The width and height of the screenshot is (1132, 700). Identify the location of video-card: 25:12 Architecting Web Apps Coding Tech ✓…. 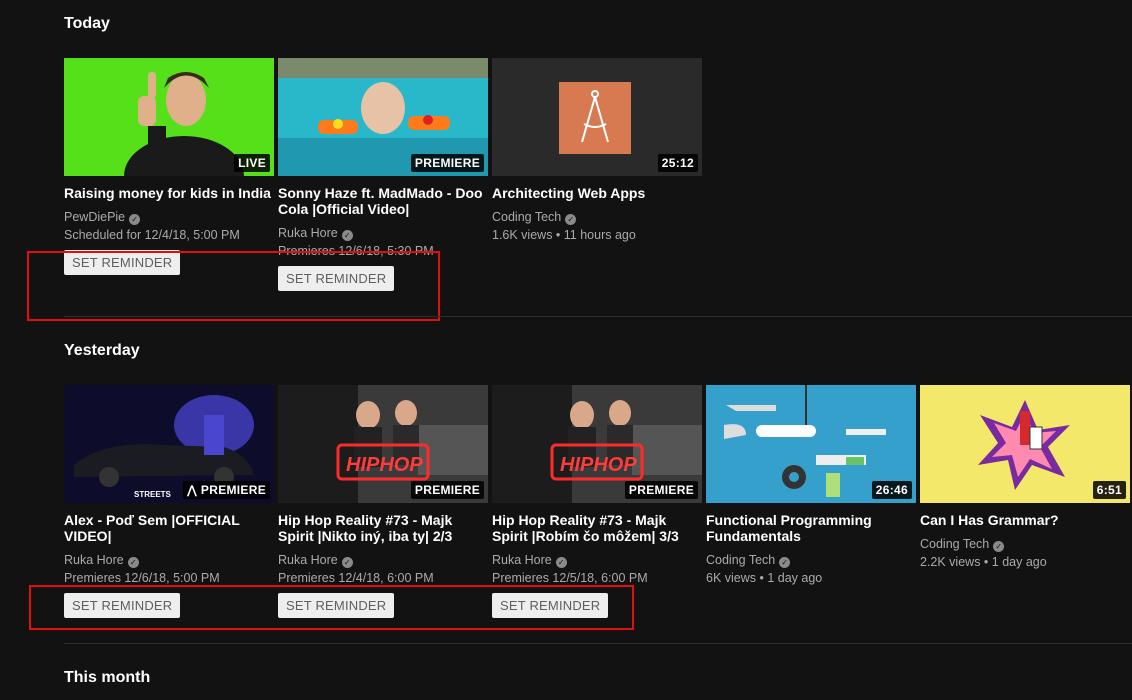
(597, 151).